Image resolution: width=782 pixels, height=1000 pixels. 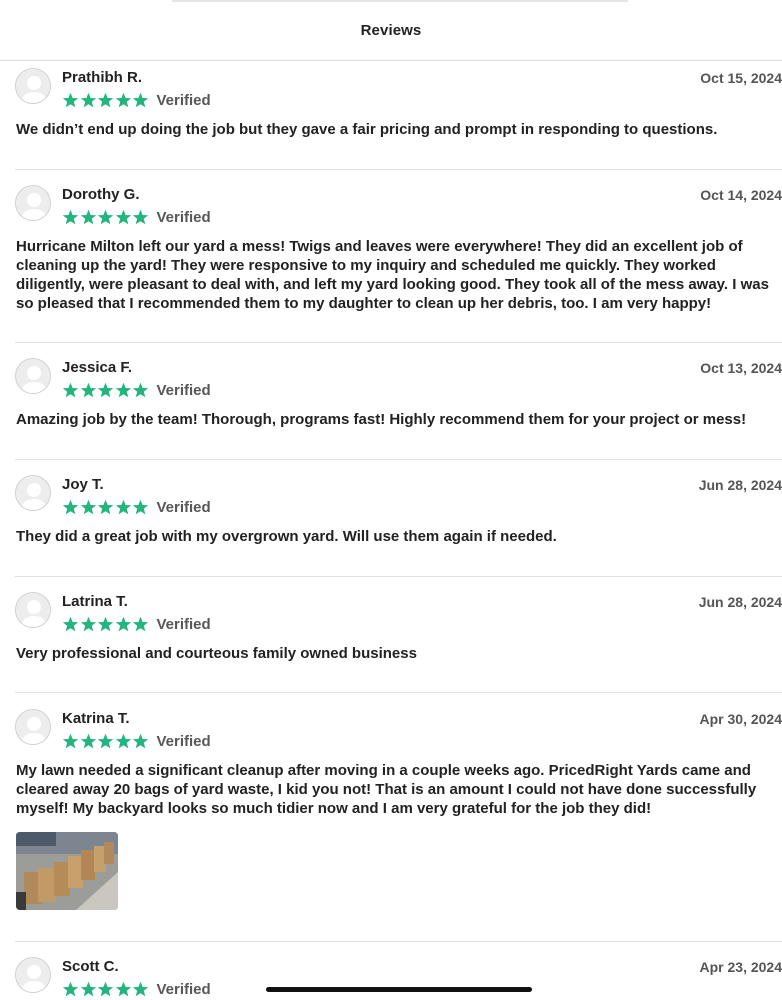 I want to click on page-title: Reviews, so click(x=391, y=30).